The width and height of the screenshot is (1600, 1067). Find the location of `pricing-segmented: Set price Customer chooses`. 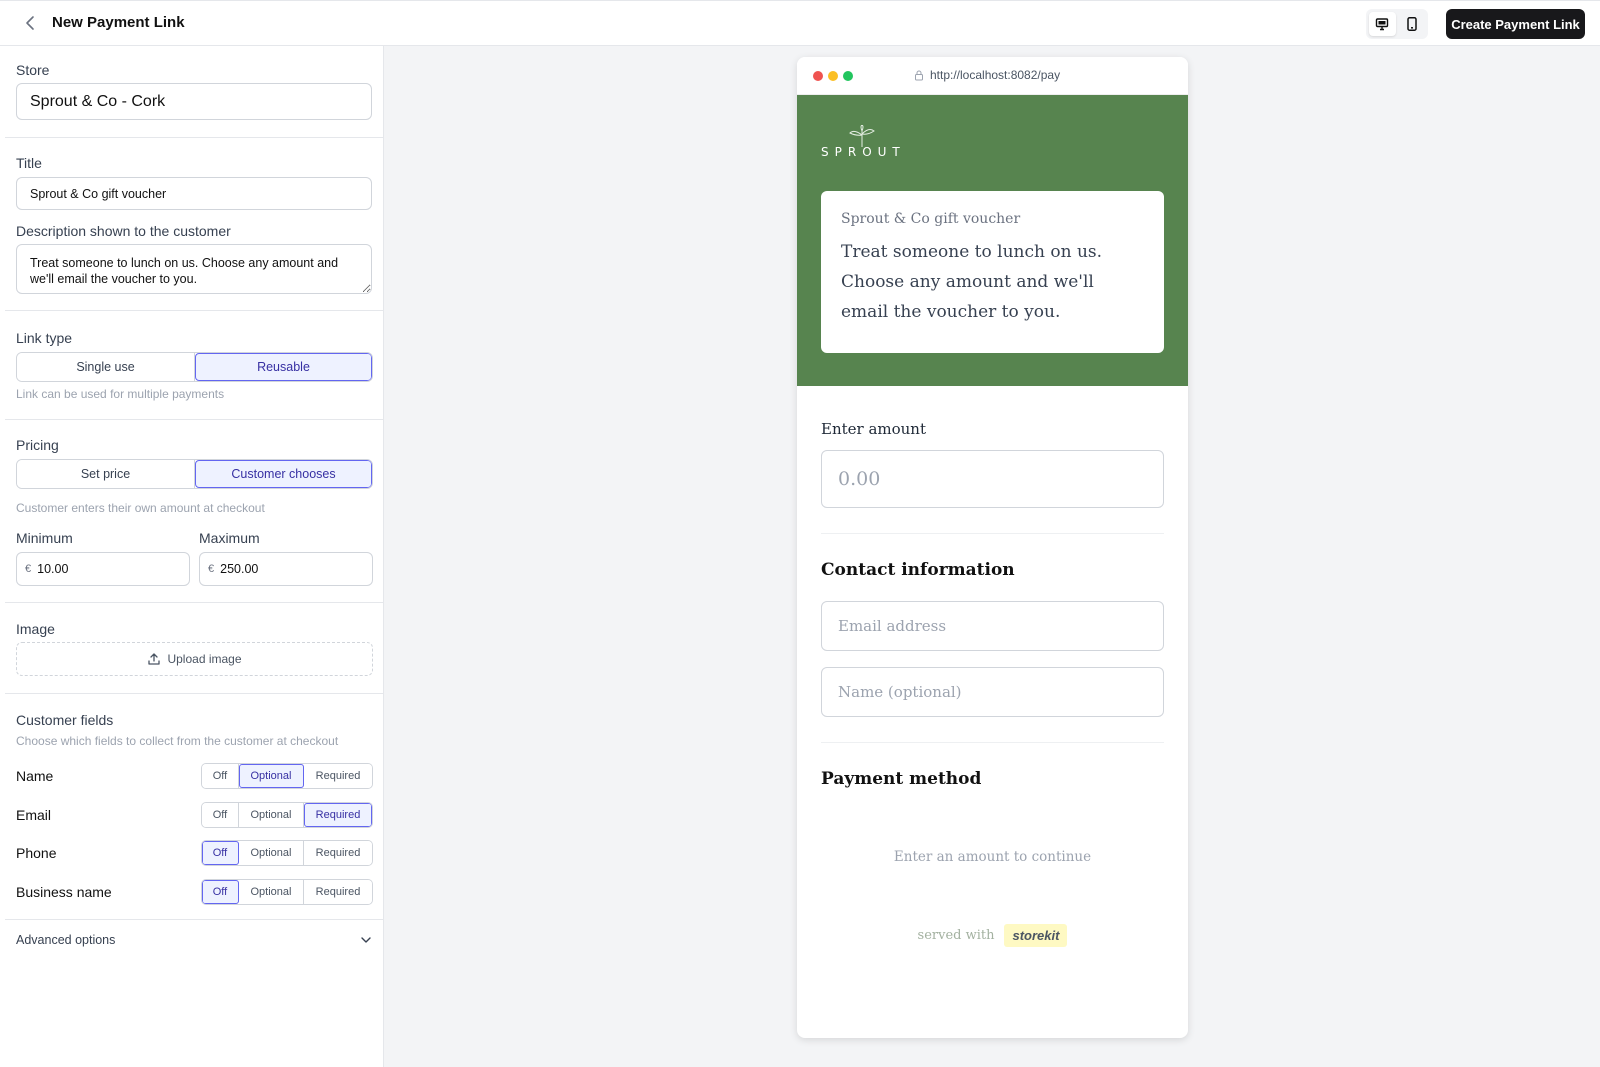

pricing-segmented: Set price Customer chooses is located at coordinates (194, 474).